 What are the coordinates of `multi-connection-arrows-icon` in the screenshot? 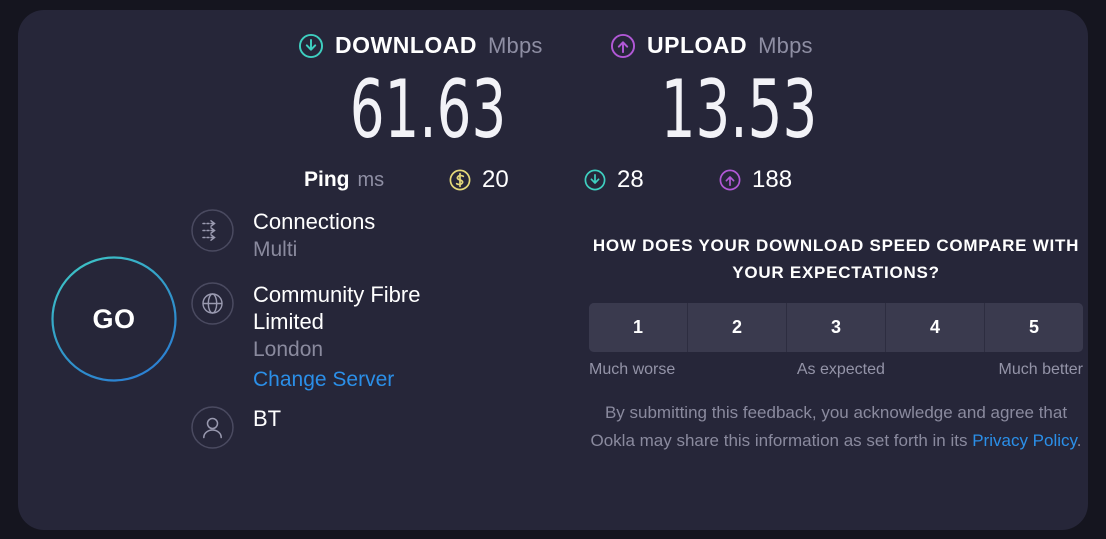 It's located at (212, 230).